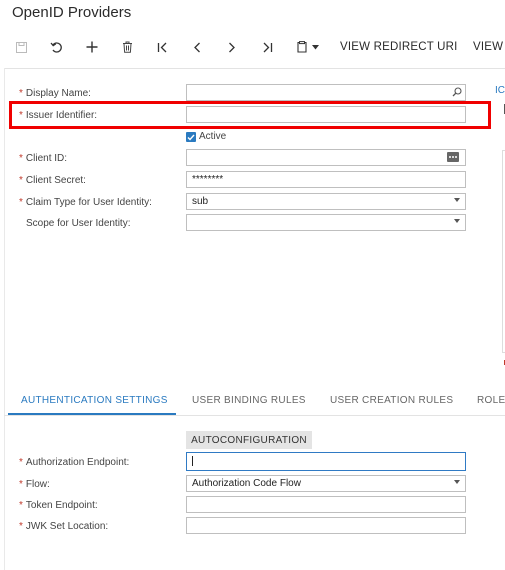 The width and height of the screenshot is (505, 570). I want to click on flow-value: Authorization Code Flow, so click(246, 483).